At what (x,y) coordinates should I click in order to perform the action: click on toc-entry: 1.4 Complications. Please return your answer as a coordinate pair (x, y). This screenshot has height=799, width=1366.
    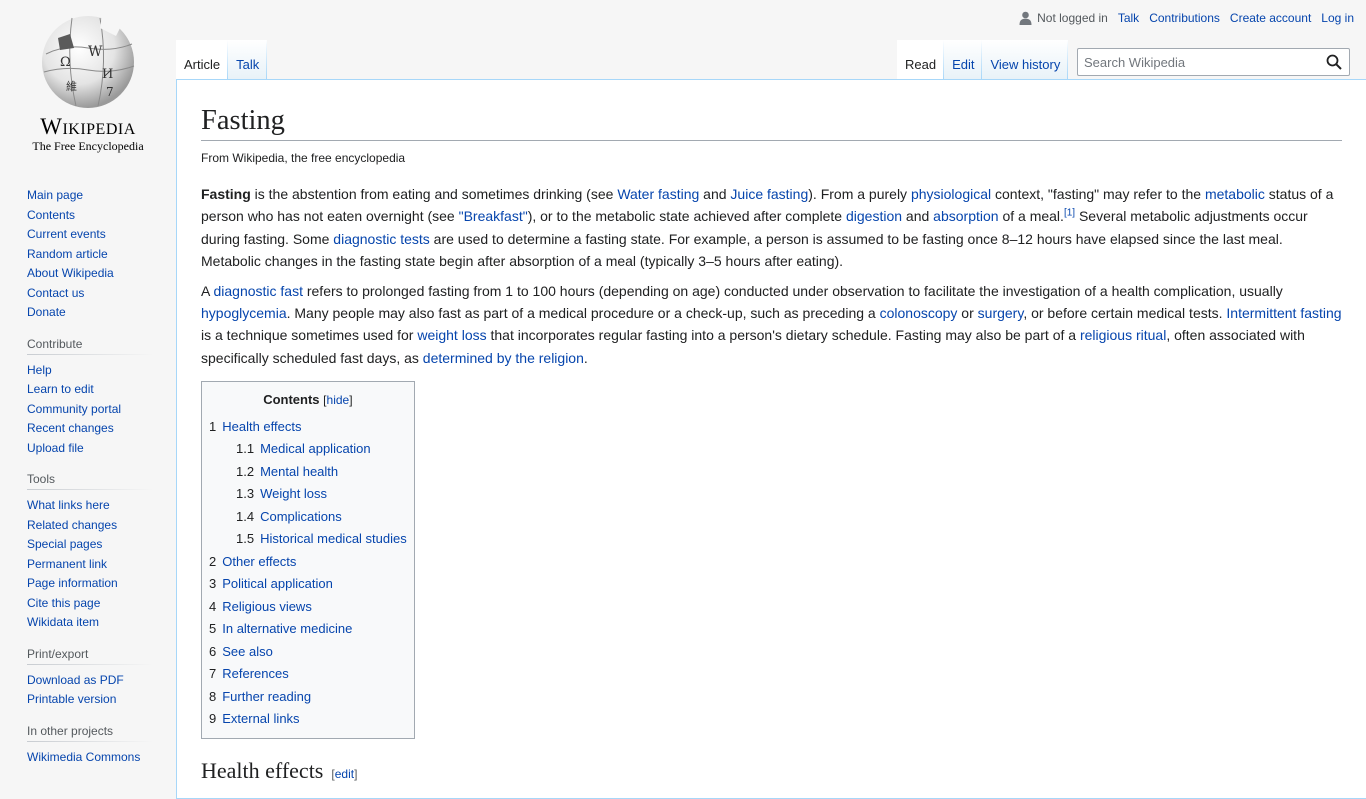
    Looking at the image, I should click on (308, 517).